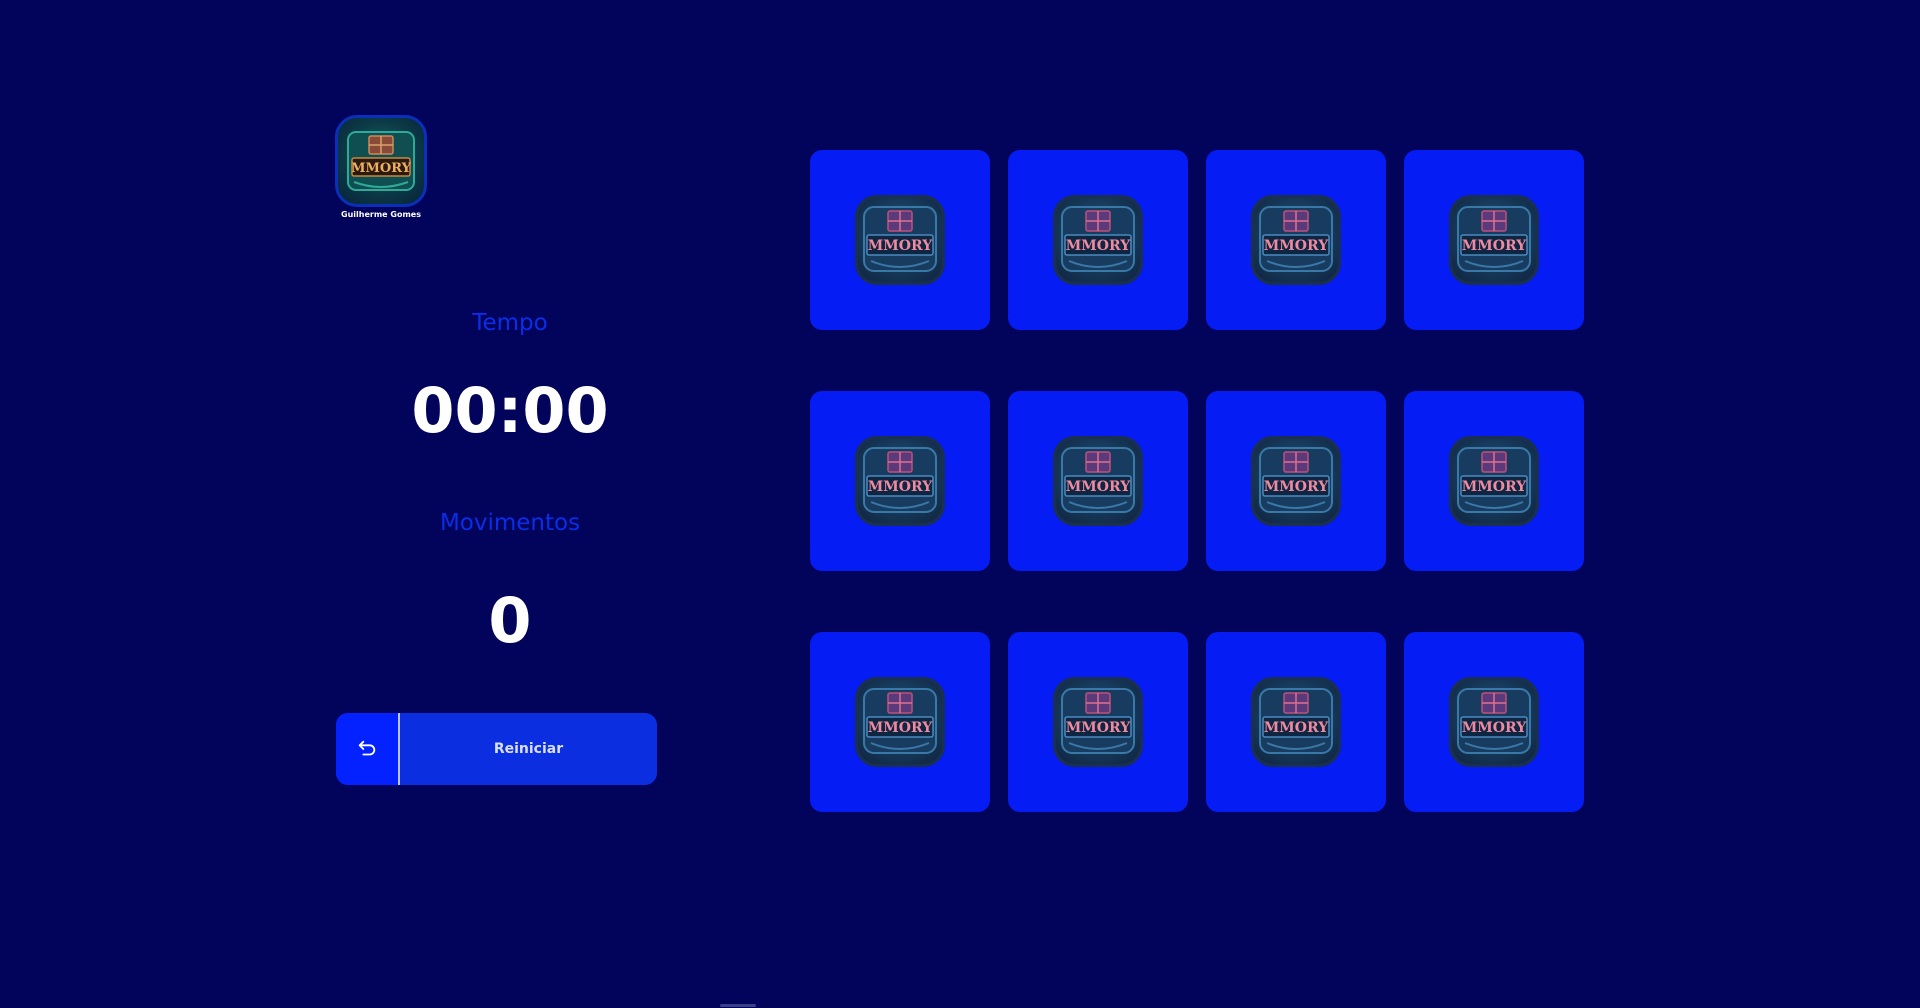 Image resolution: width=1920 pixels, height=1008 pixels. I want to click on memory-card-4: MMORY, so click(1494, 240).